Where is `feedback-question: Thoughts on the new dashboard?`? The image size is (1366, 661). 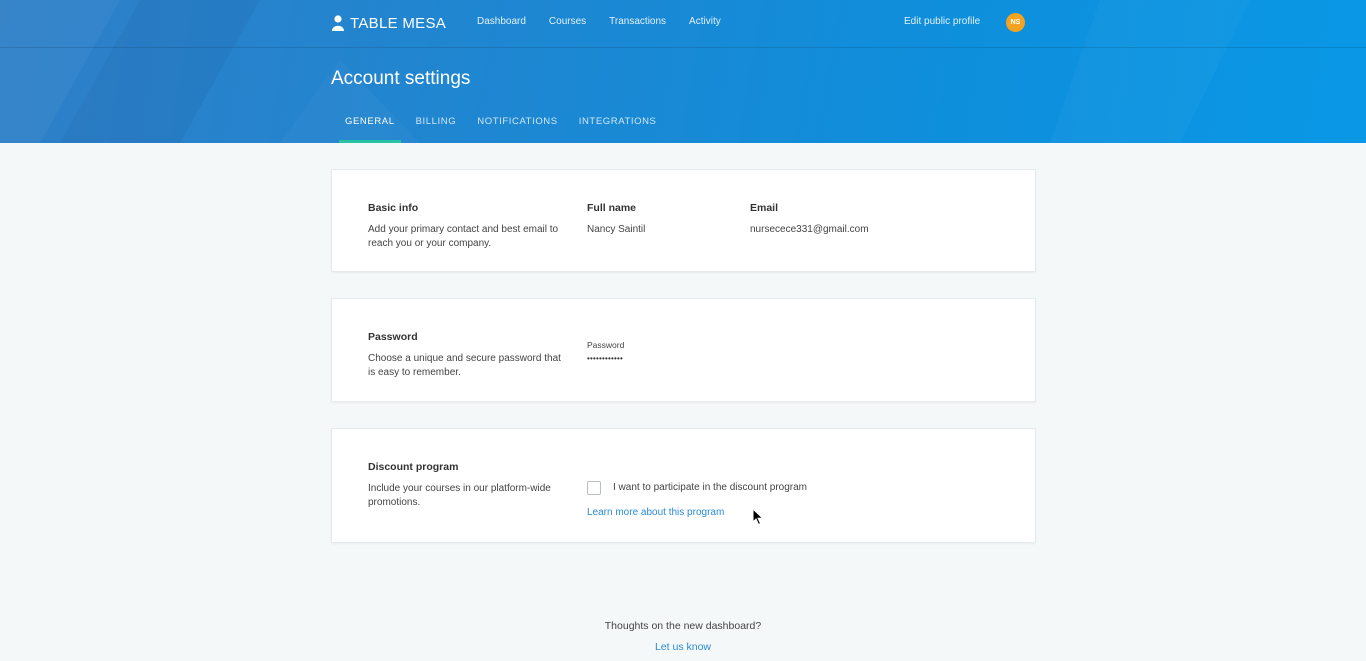 feedback-question: Thoughts on the new dashboard? is located at coordinates (683, 626).